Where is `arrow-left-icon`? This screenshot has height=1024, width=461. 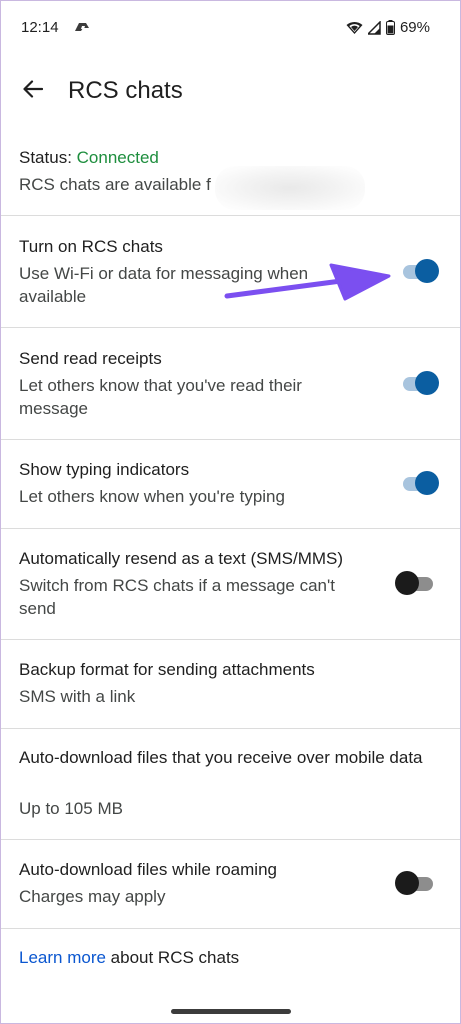 arrow-left-icon is located at coordinates (33, 91).